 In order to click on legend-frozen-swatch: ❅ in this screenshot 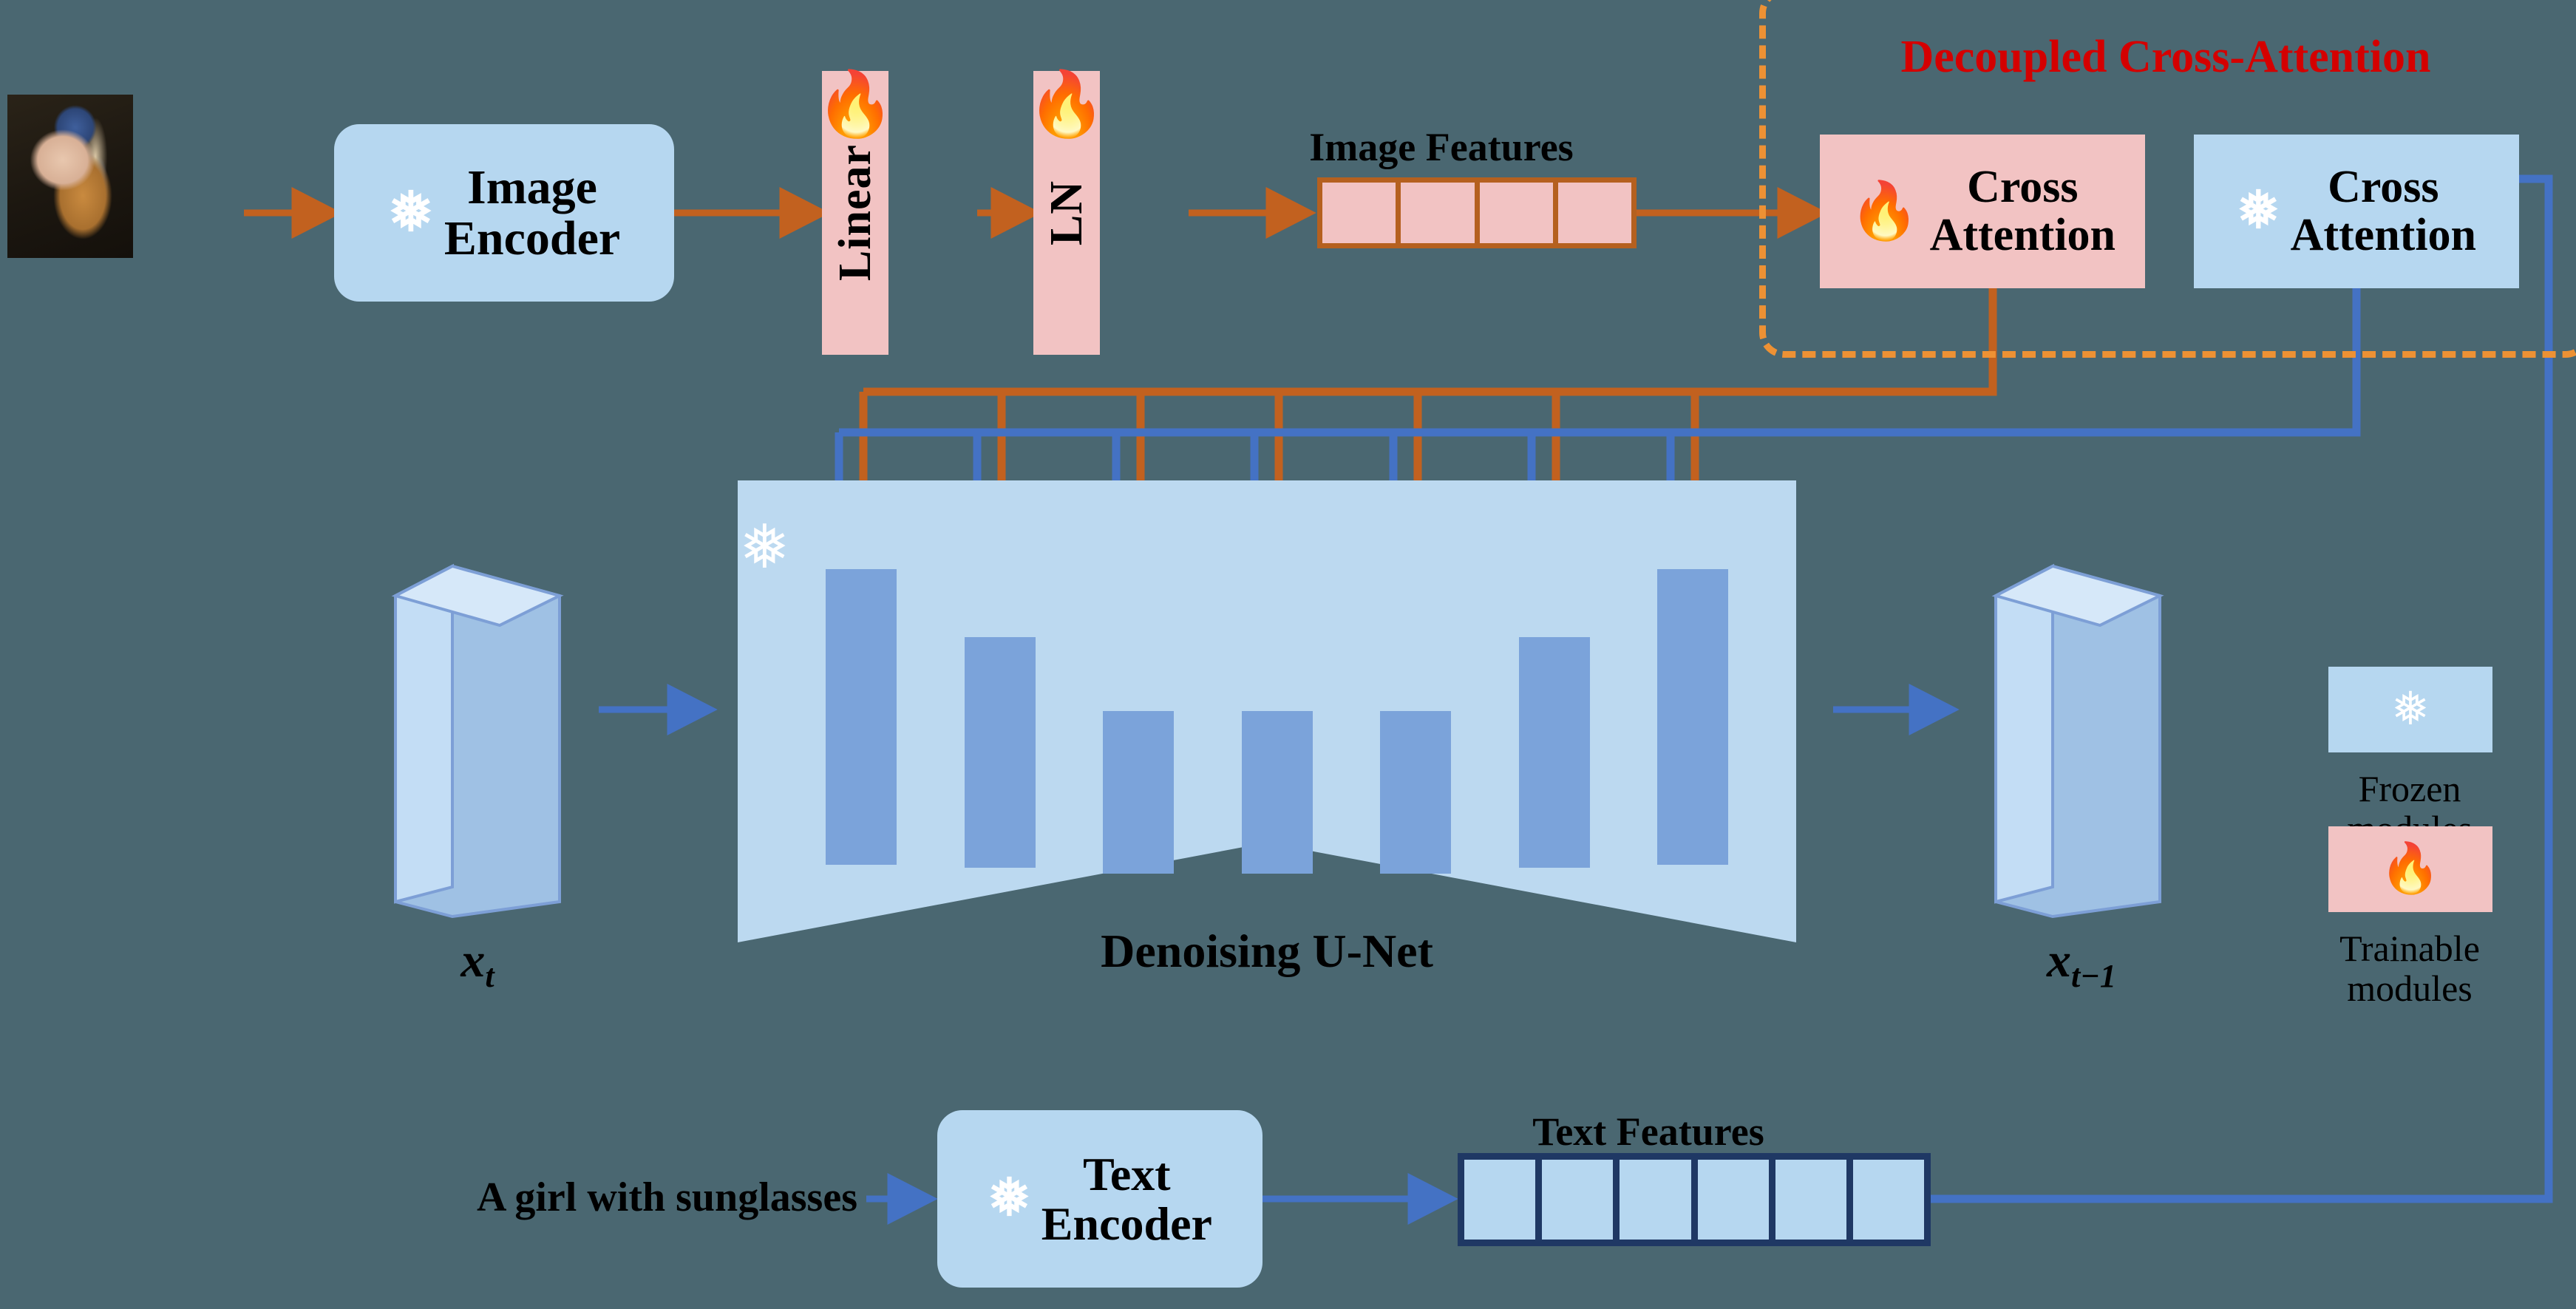, I will do `click(2410, 709)`.